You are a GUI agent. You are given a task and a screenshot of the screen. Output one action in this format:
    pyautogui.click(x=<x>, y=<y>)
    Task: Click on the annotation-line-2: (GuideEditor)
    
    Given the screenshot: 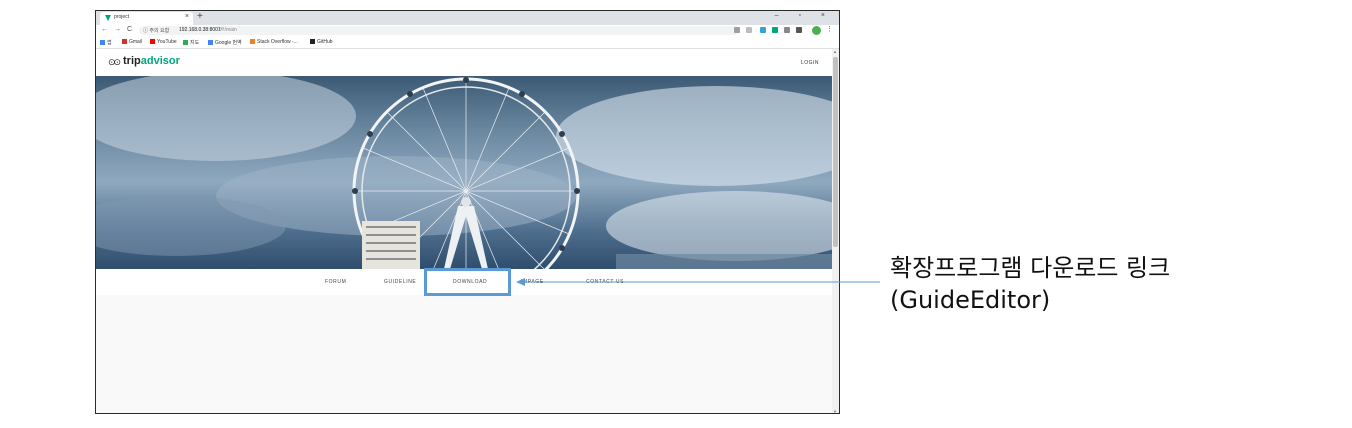 What is the action you would take?
    pyautogui.click(x=970, y=300)
    